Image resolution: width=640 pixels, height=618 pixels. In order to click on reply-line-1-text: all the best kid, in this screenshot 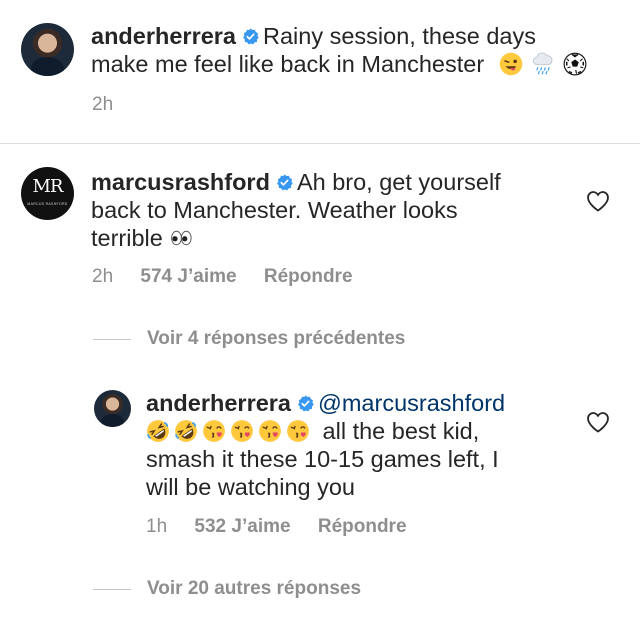, I will do `click(401, 431)`.